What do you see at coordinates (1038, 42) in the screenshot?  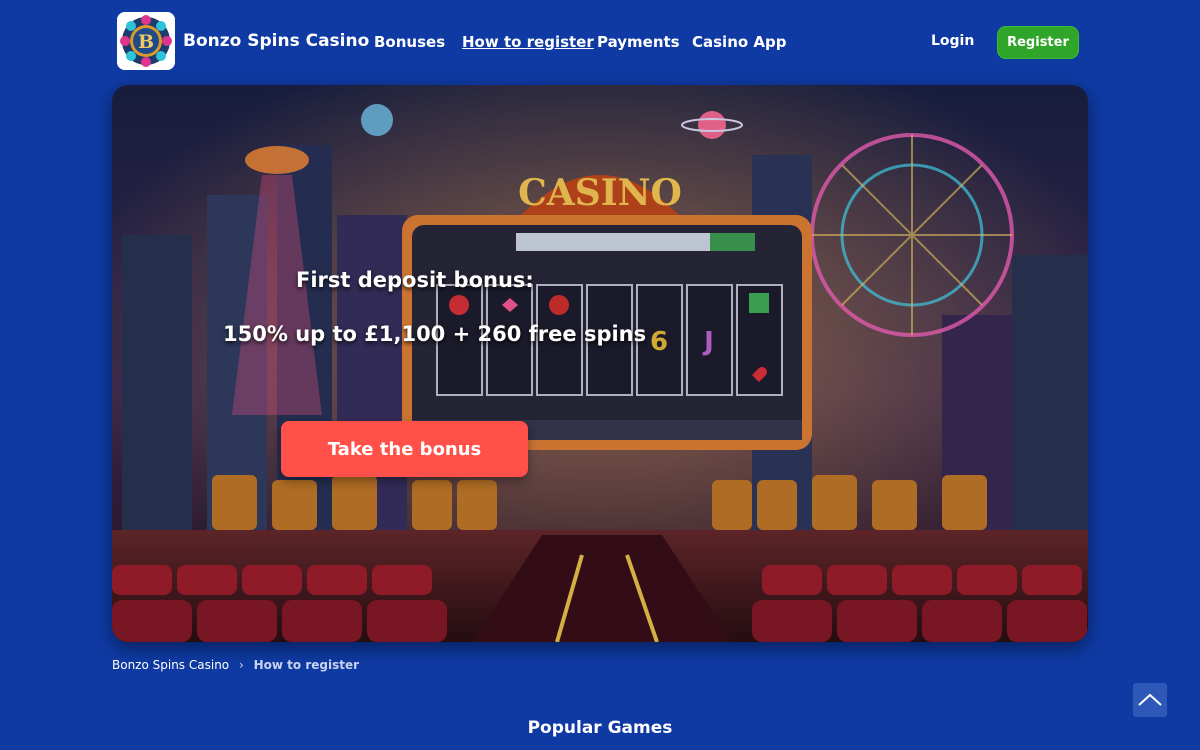 I see `register-button: Register` at bounding box center [1038, 42].